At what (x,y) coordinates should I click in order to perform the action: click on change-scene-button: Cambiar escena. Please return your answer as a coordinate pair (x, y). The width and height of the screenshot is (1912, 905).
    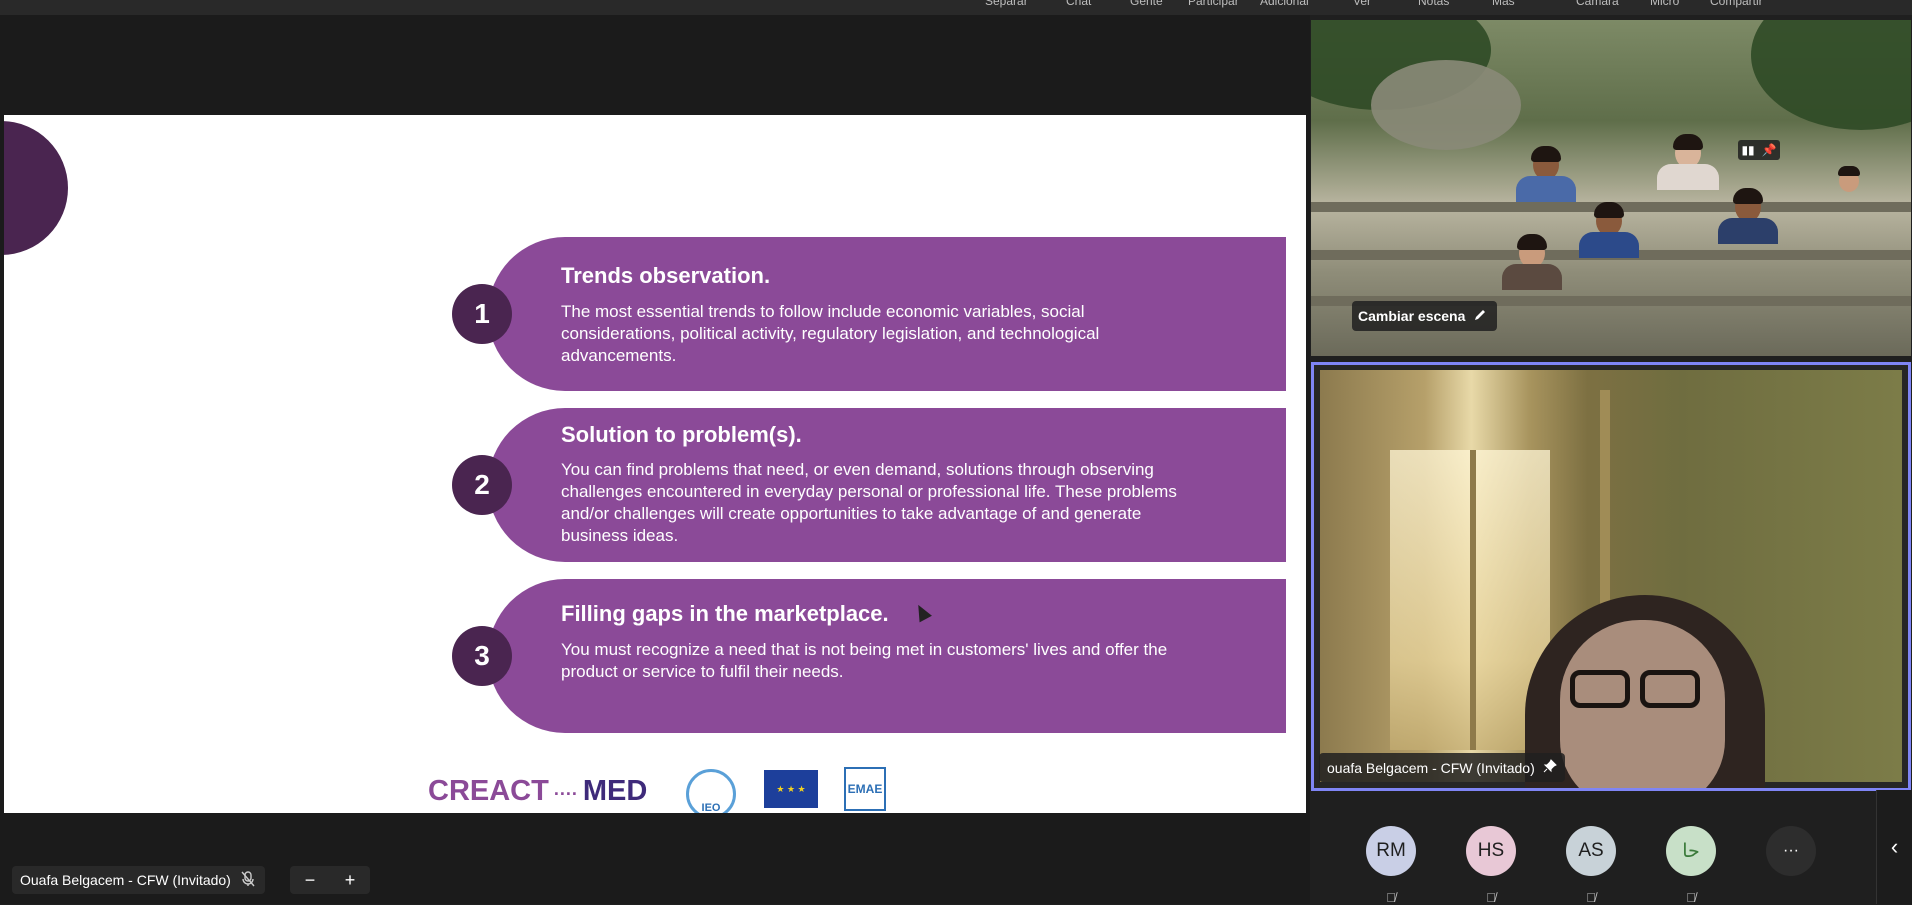
    Looking at the image, I should click on (1425, 316).